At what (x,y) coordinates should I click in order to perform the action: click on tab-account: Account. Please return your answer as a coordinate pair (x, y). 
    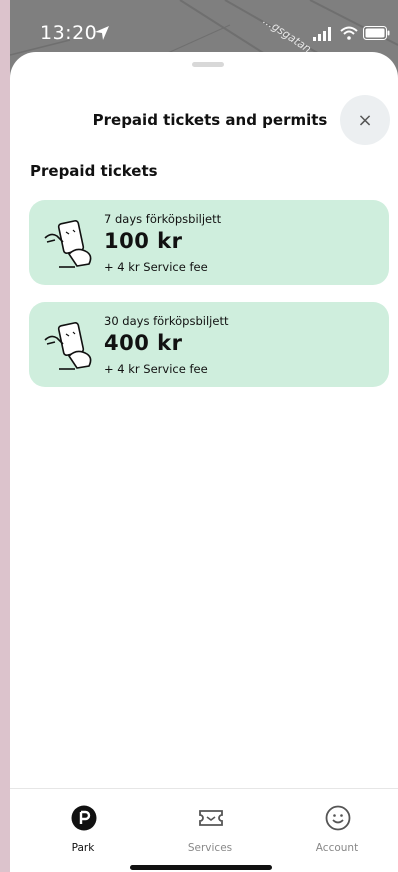
    Looking at the image, I should click on (337, 824).